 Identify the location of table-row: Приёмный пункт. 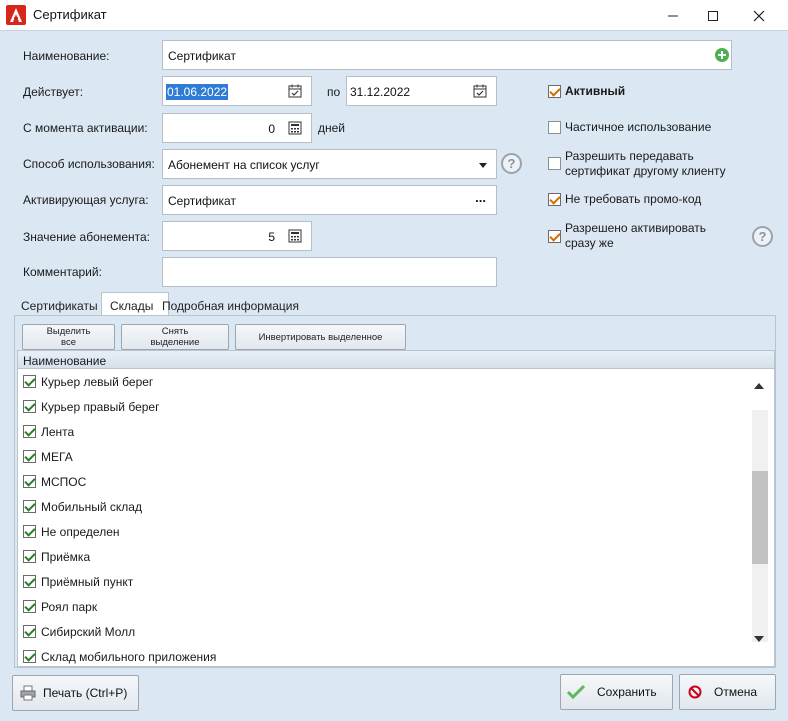
(380, 582).